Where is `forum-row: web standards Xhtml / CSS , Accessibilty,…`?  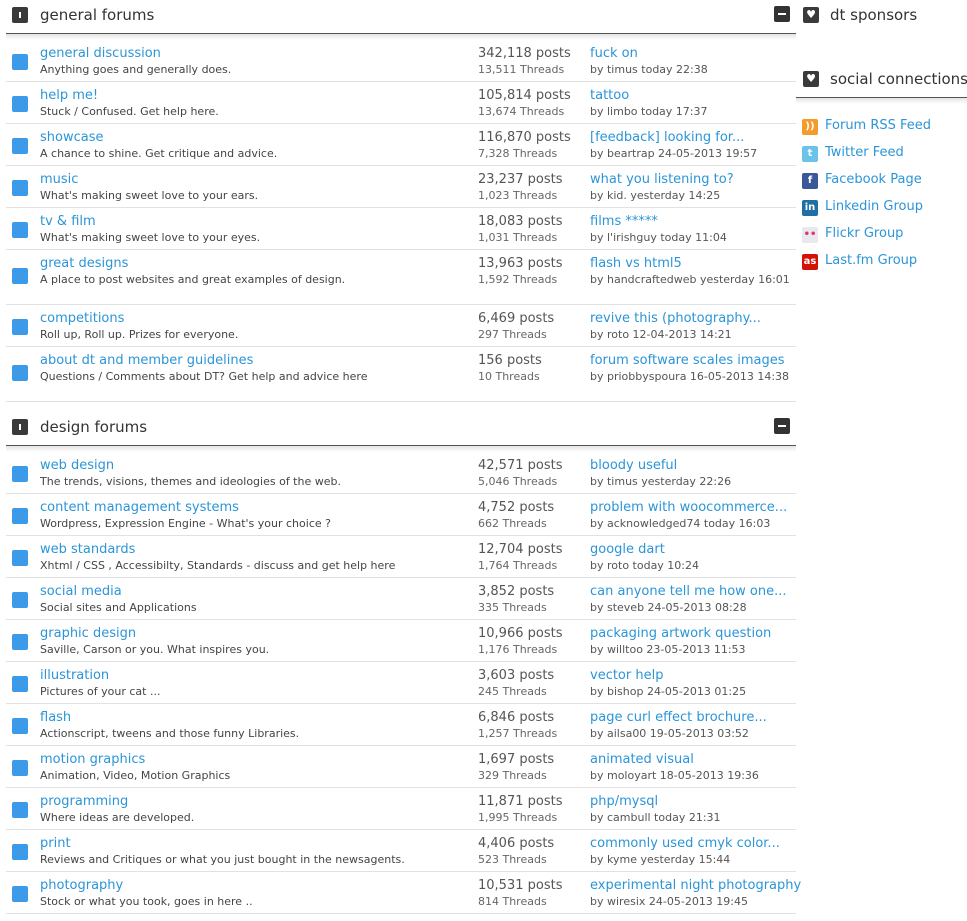 forum-row: web standards Xhtml / CSS , Accessibilty,… is located at coordinates (401, 557).